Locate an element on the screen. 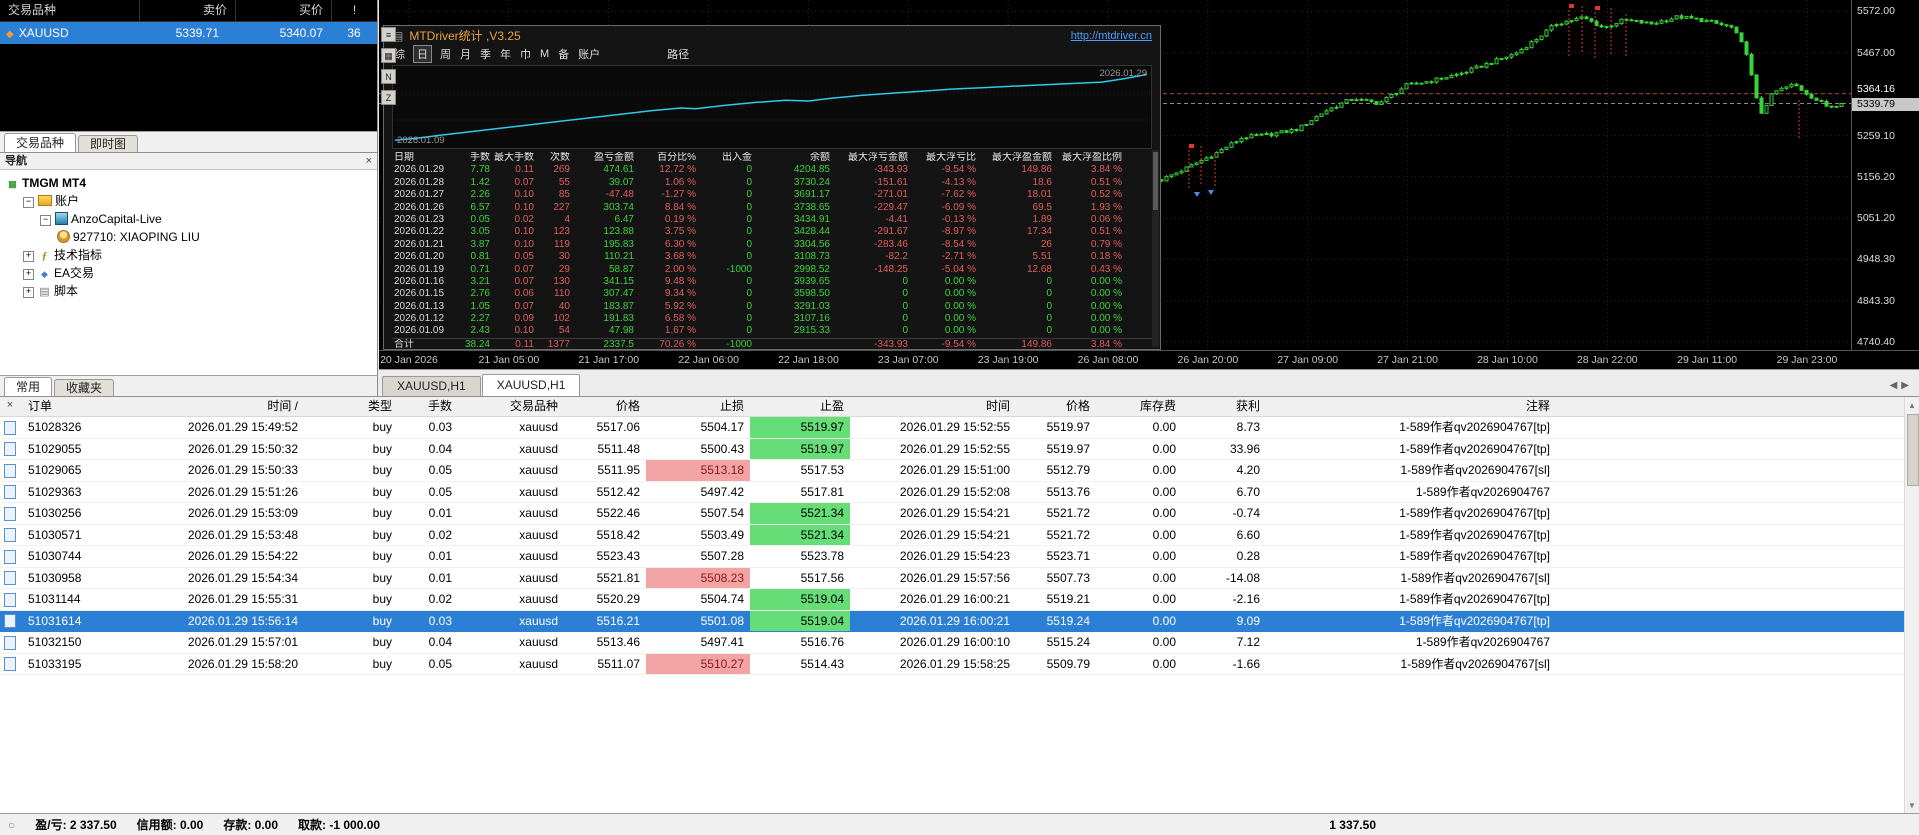  stats-title: ▤ MTDriver统计 ,V3.25 is located at coordinates (456, 36).